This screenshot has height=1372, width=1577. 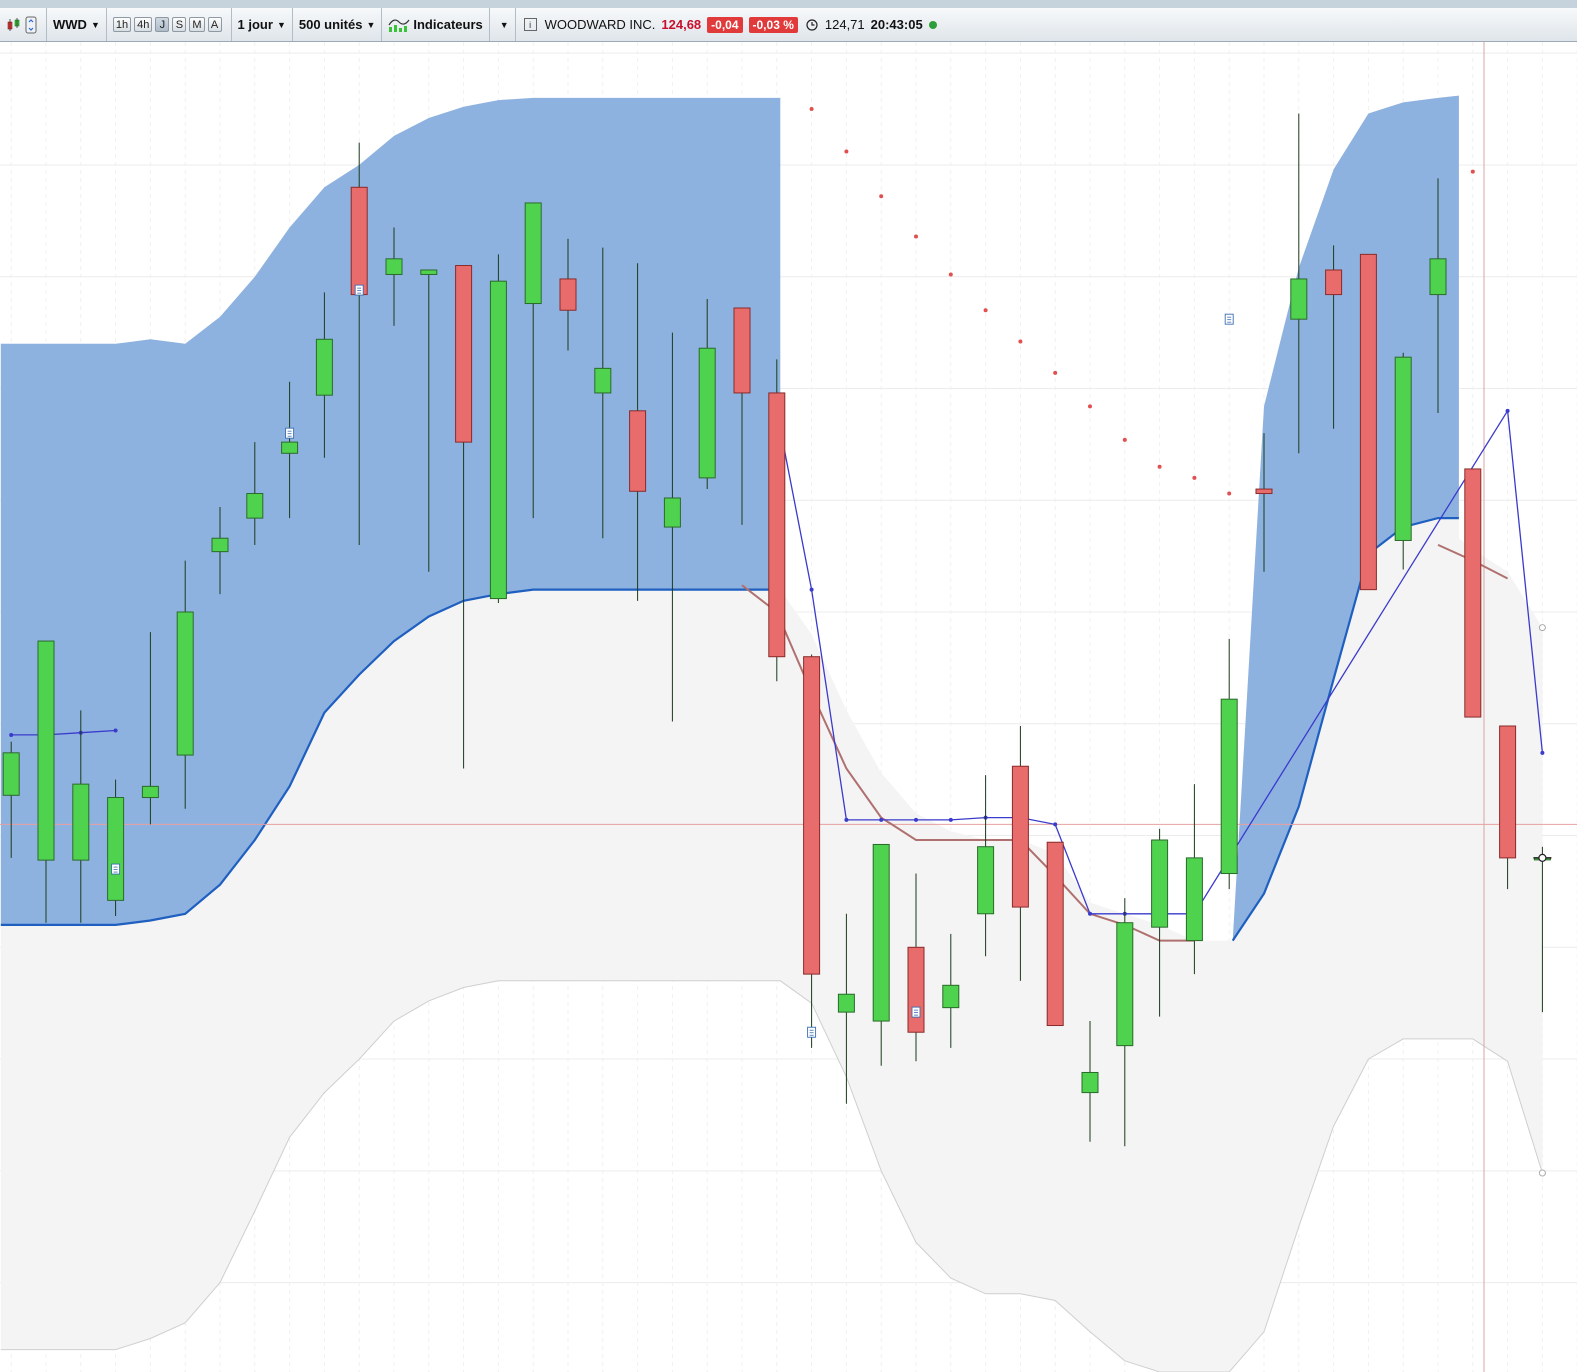 I want to click on crosshair-cursor-dot, so click(x=1542, y=857).